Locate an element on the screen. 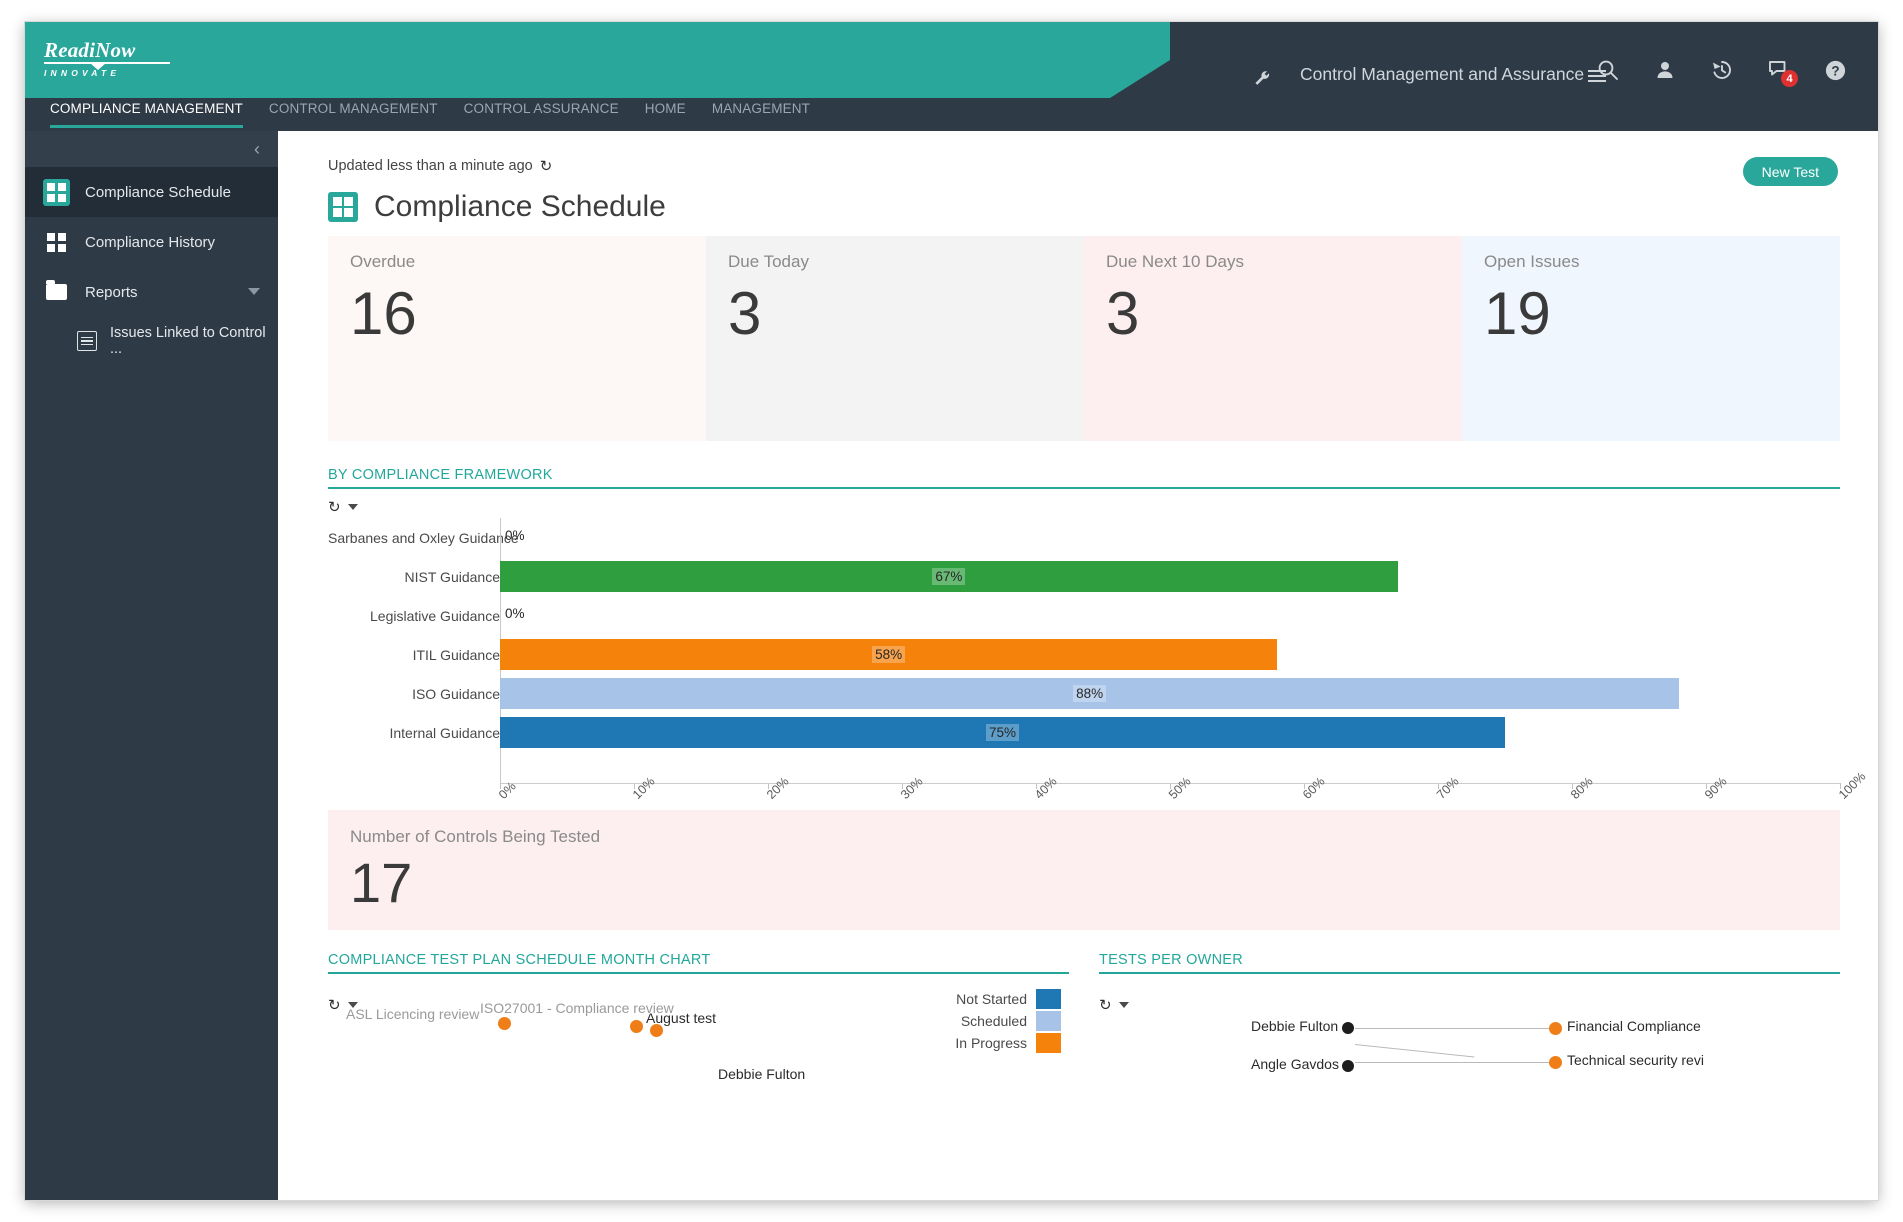 Image resolution: width=1903 pixels, height=1222 pixels. search-icon is located at coordinates (1607, 70).